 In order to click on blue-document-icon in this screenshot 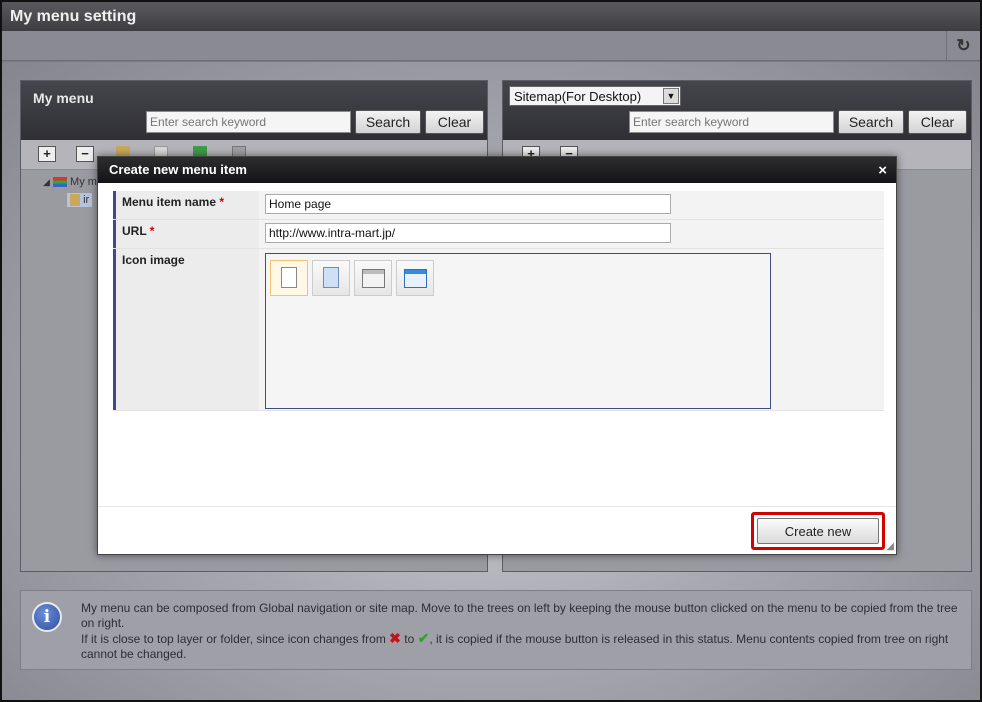, I will do `click(331, 277)`.